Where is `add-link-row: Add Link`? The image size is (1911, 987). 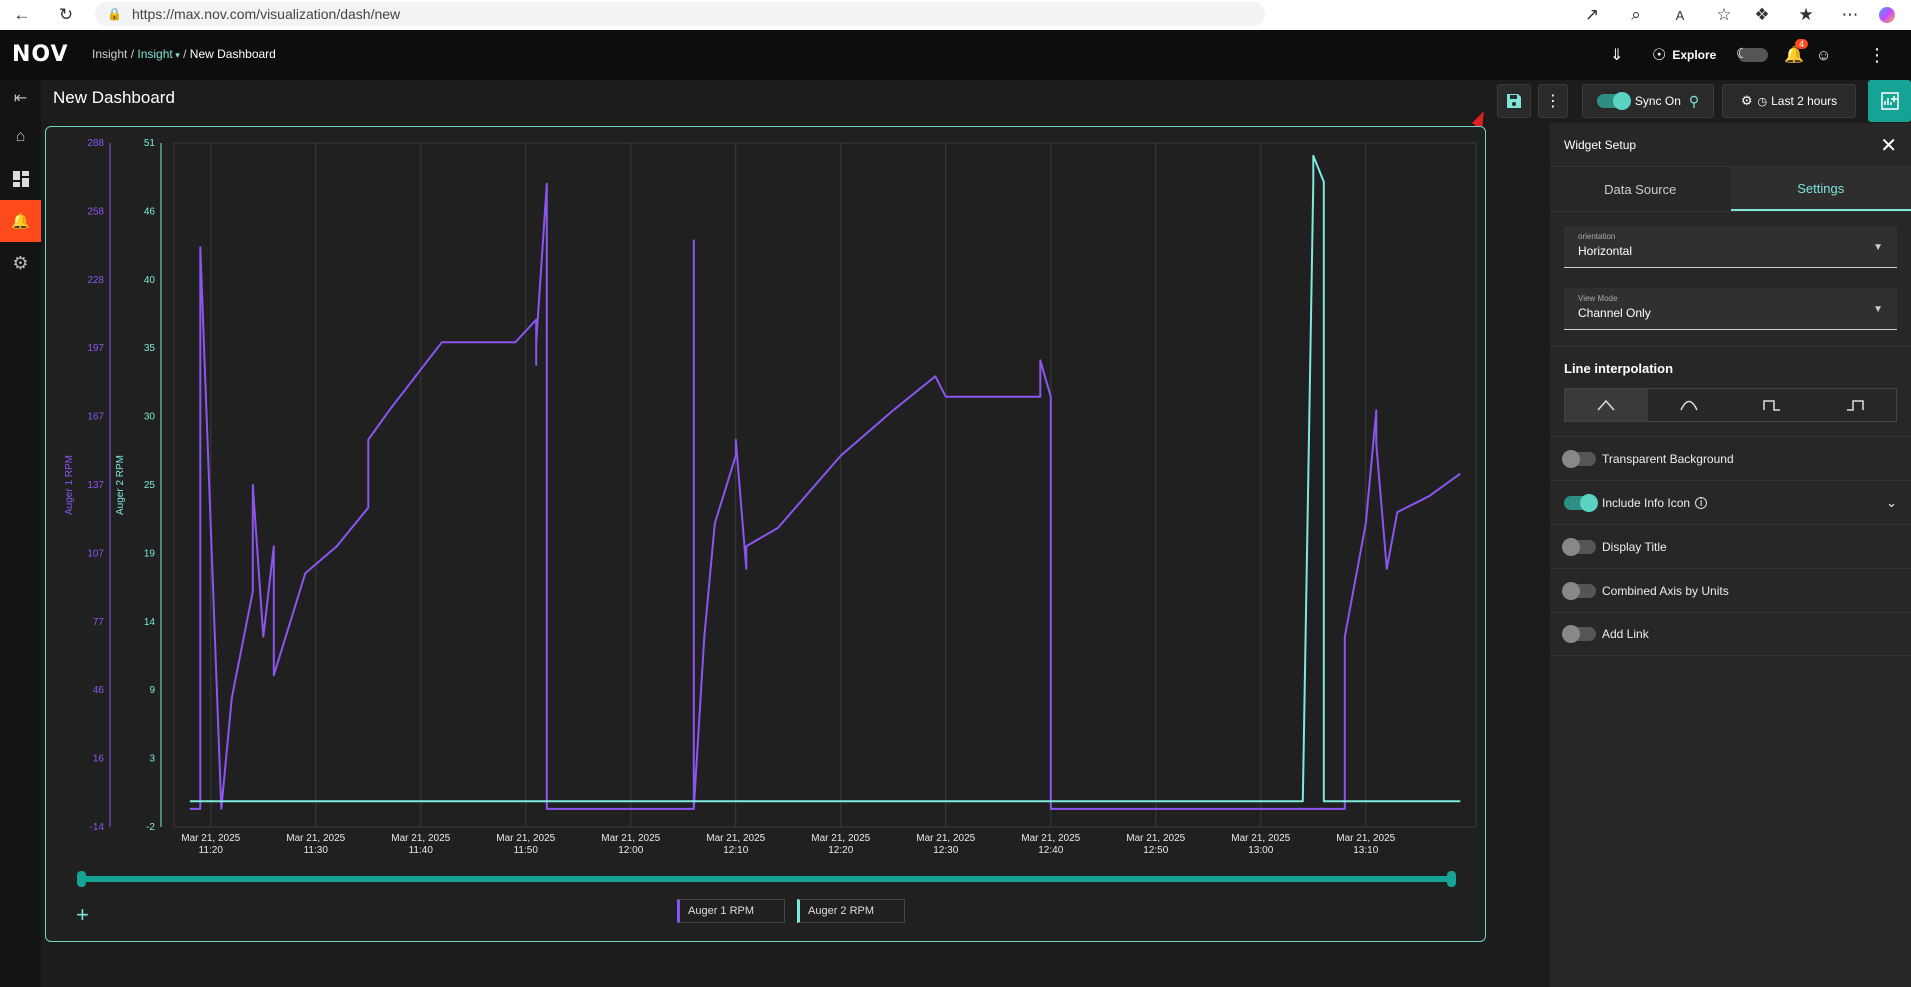 add-link-row: Add Link is located at coordinates (1730, 634).